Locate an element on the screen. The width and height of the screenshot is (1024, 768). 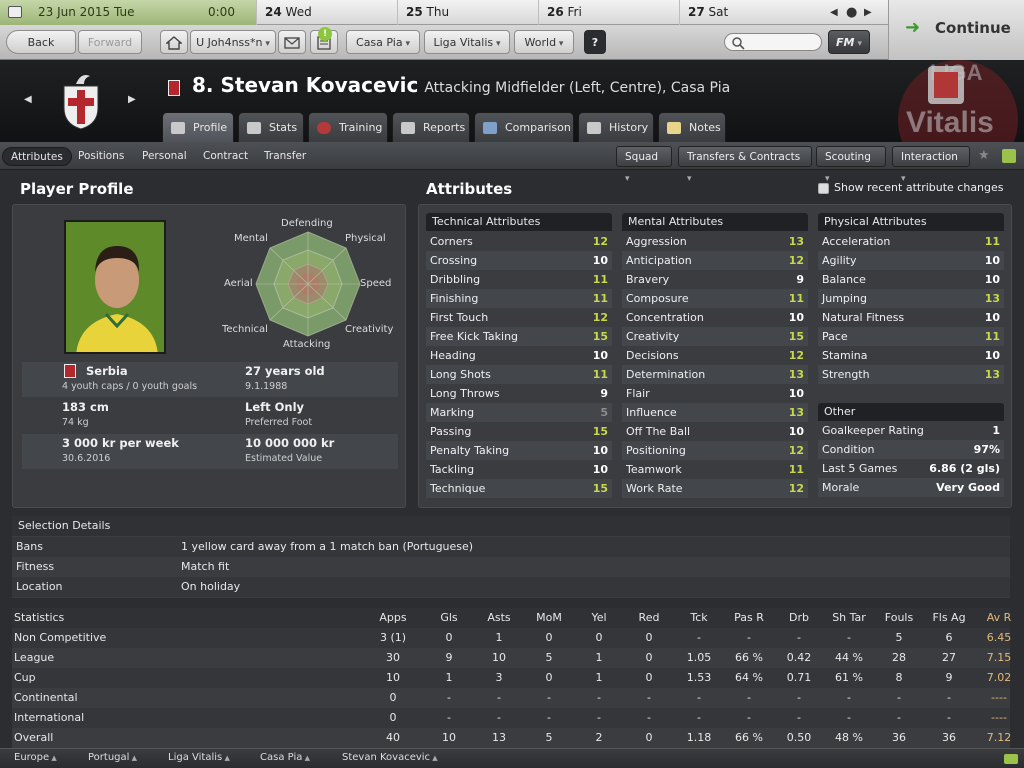
attribute-row: Natural Fitness 10 is located at coordinates (911, 317).